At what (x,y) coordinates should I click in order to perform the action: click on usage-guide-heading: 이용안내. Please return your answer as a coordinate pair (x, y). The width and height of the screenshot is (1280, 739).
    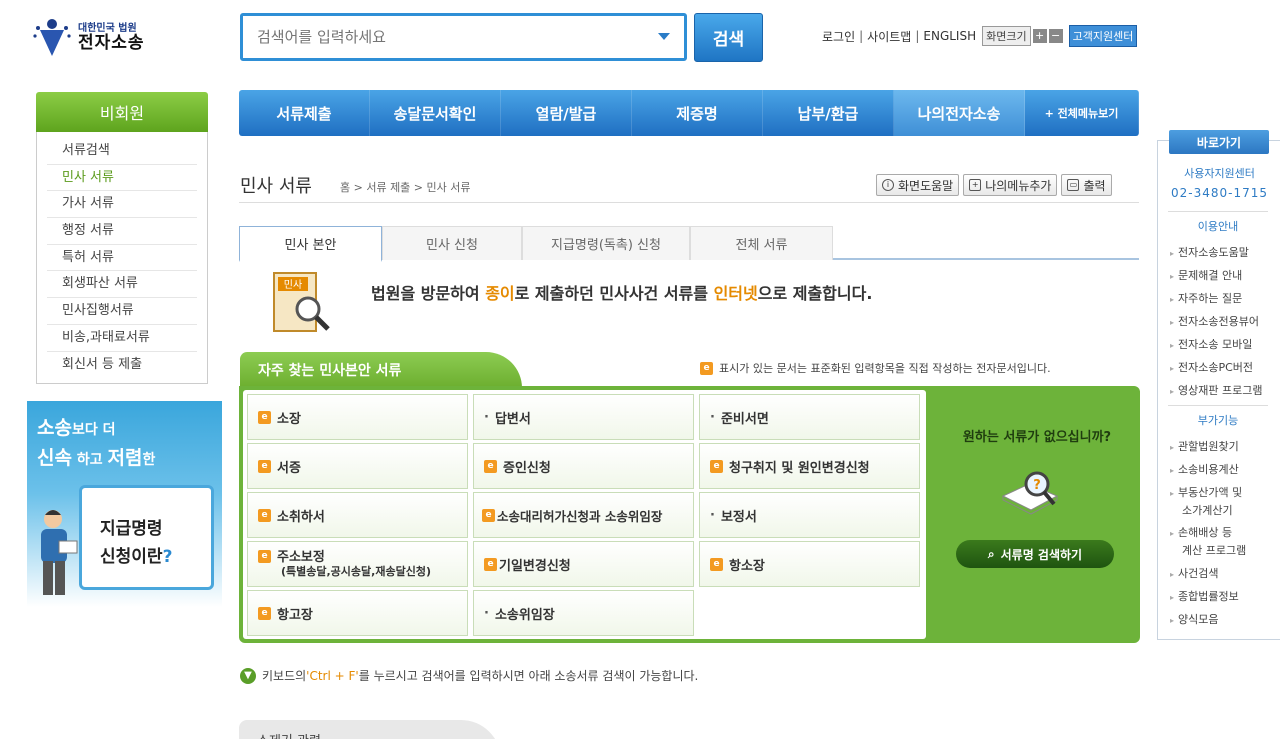
    Looking at the image, I should click on (1218, 222).